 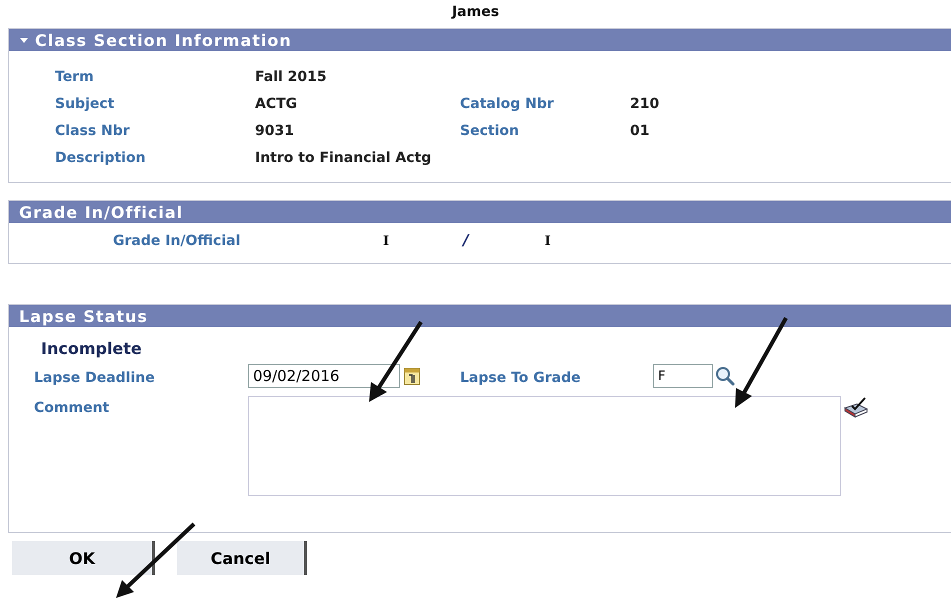 I want to click on field-label: Section, so click(x=490, y=131).